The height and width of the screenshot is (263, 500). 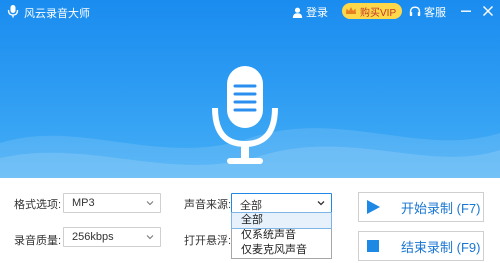 What do you see at coordinates (378, 13) in the screenshot?
I see `vip-label: 购买VIP` at bounding box center [378, 13].